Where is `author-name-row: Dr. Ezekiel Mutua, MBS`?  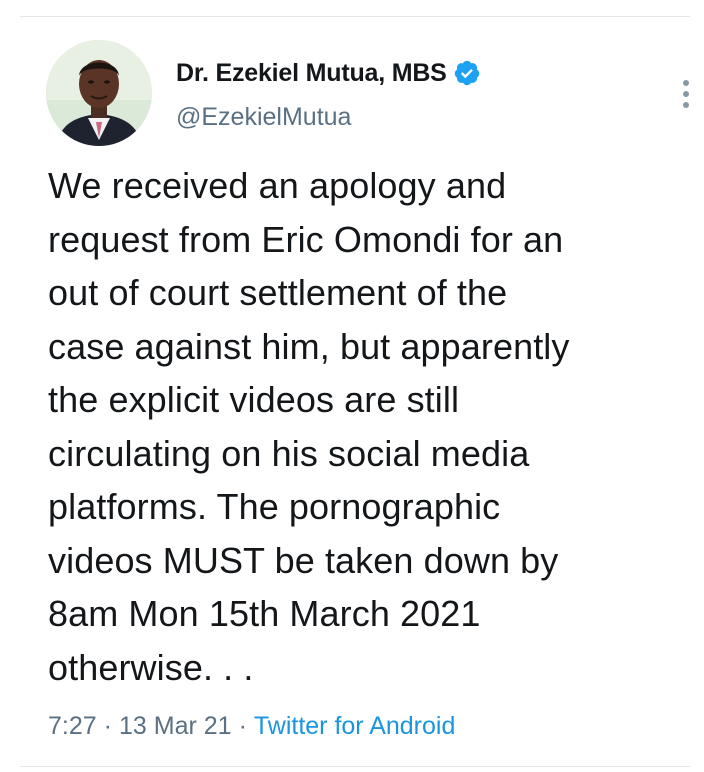 author-name-row: Dr. Ezekiel Mutua, MBS is located at coordinates (328, 73).